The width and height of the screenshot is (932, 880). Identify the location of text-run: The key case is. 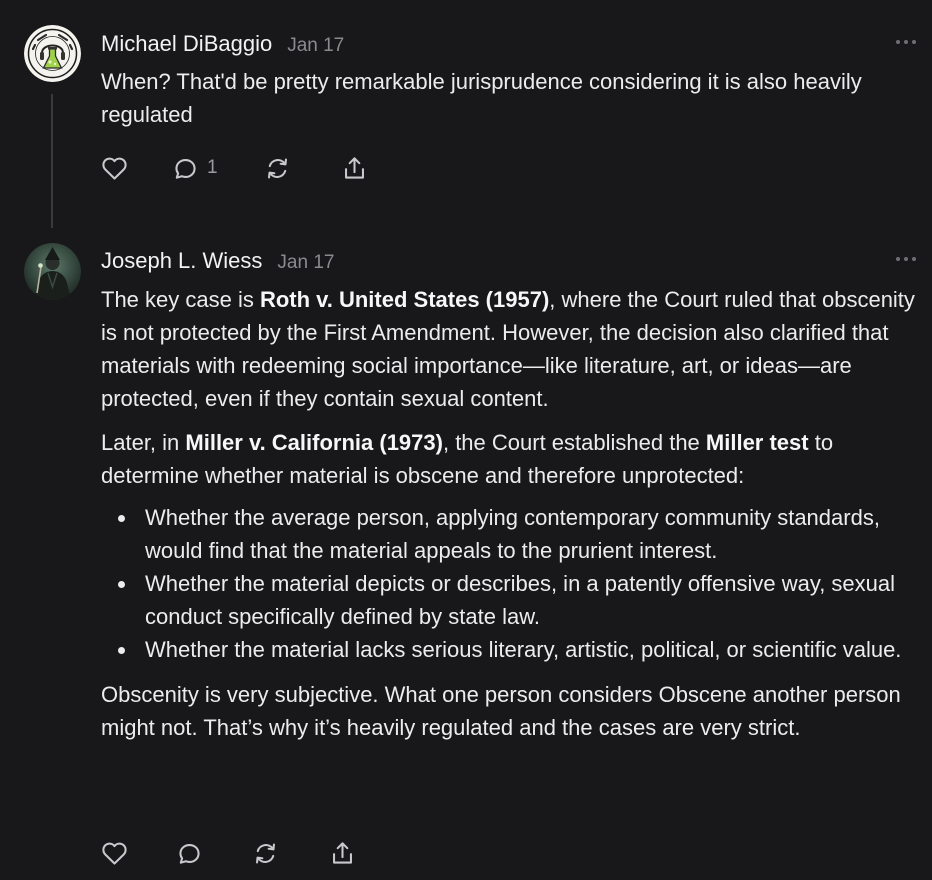
(180, 299).